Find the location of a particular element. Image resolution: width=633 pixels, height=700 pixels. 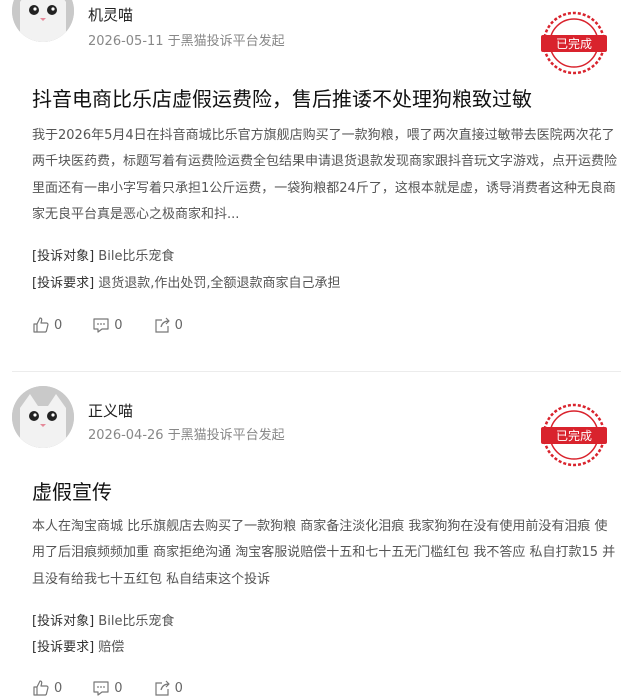

post-meta: 2026-05-11 于黑猫投诉平台发起 is located at coordinates (186, 41).